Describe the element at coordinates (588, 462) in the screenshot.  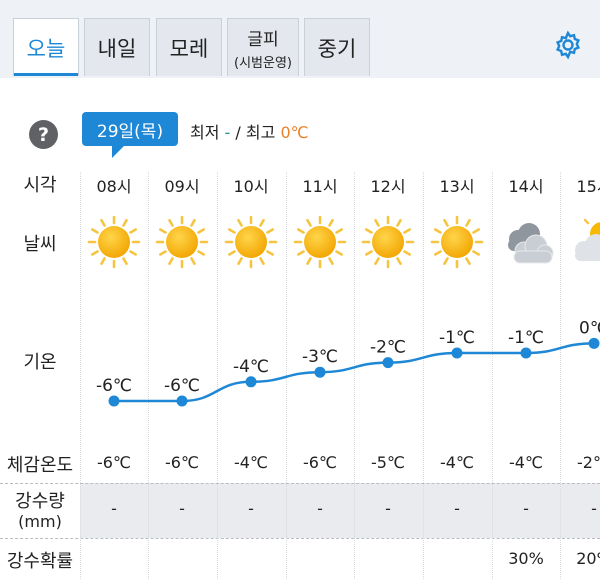
I see `feels-like-value: -2℃` at that location.